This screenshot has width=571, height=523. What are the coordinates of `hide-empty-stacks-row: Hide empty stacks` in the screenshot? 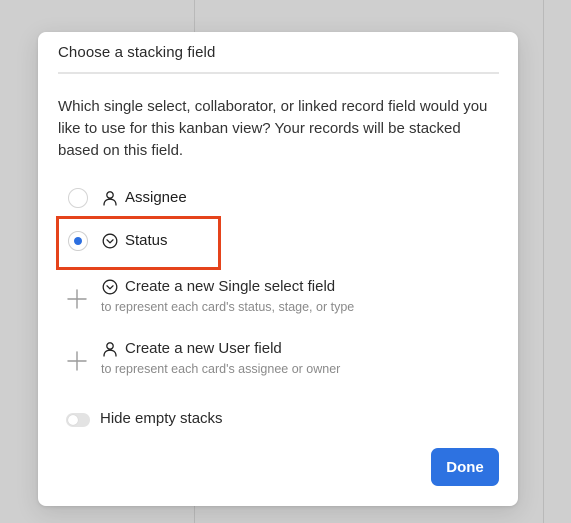 It's located at (176, 420).